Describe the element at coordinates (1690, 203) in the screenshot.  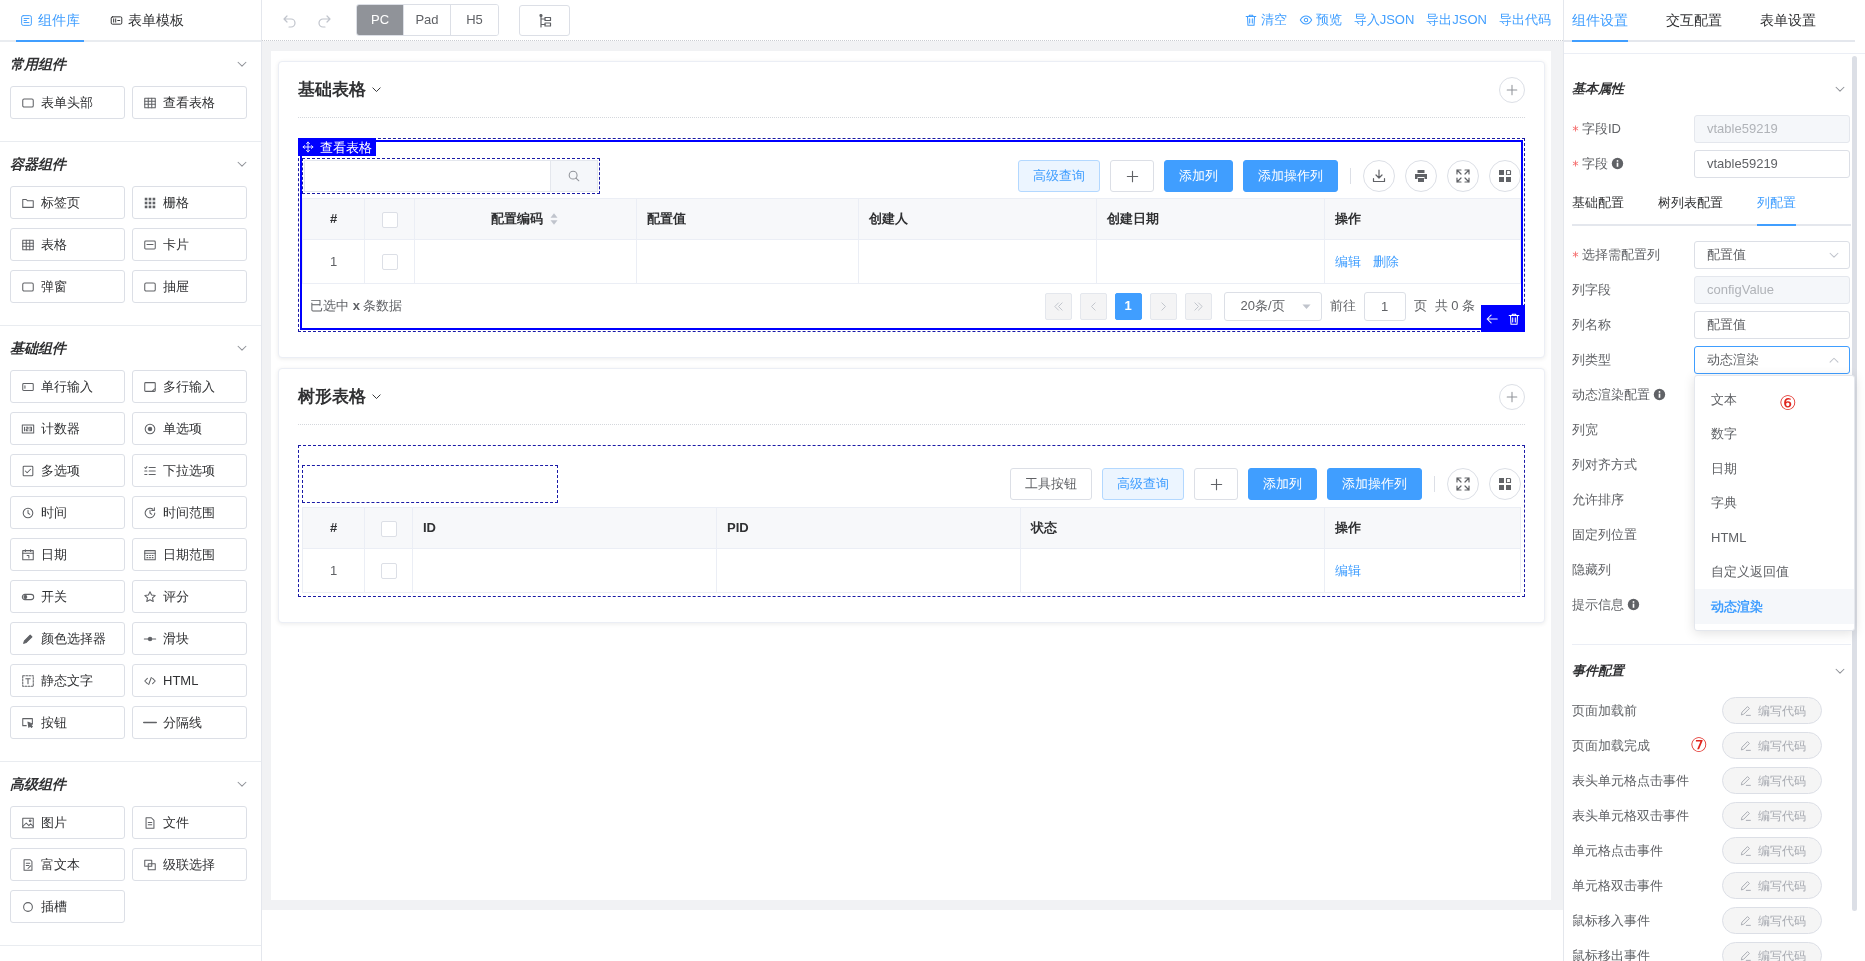
I see `config-tab: 树列表配置` at that location.